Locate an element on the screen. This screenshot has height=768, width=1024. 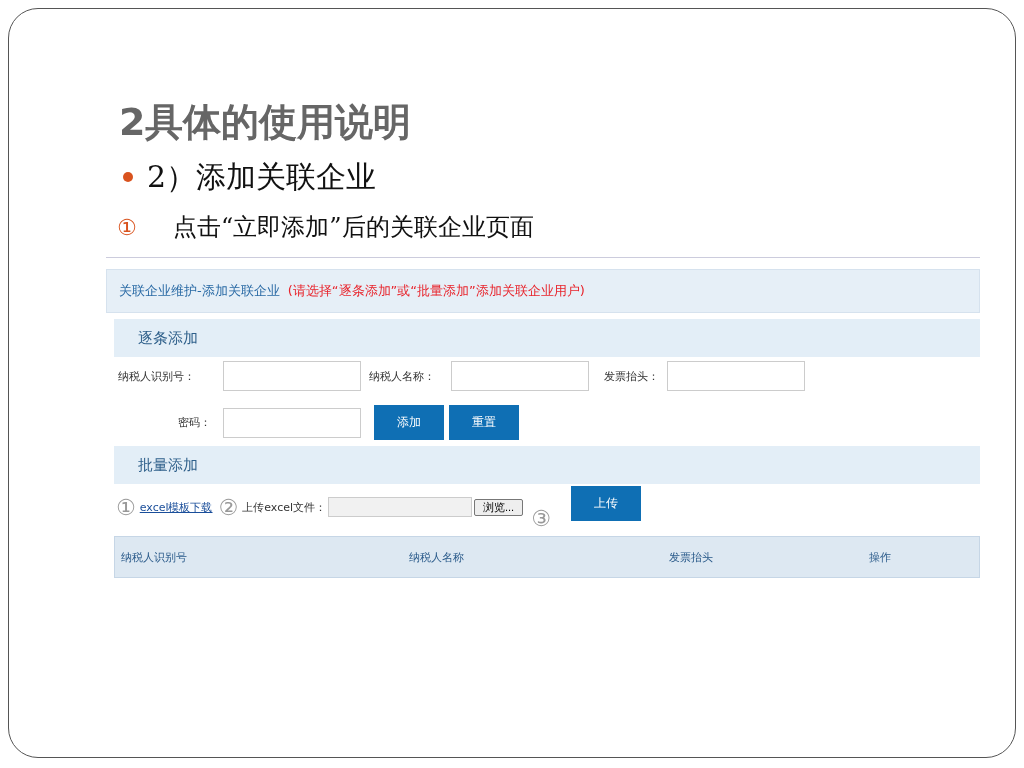
template-download-link: excel模板下载 is located at coordinates (176, 507).